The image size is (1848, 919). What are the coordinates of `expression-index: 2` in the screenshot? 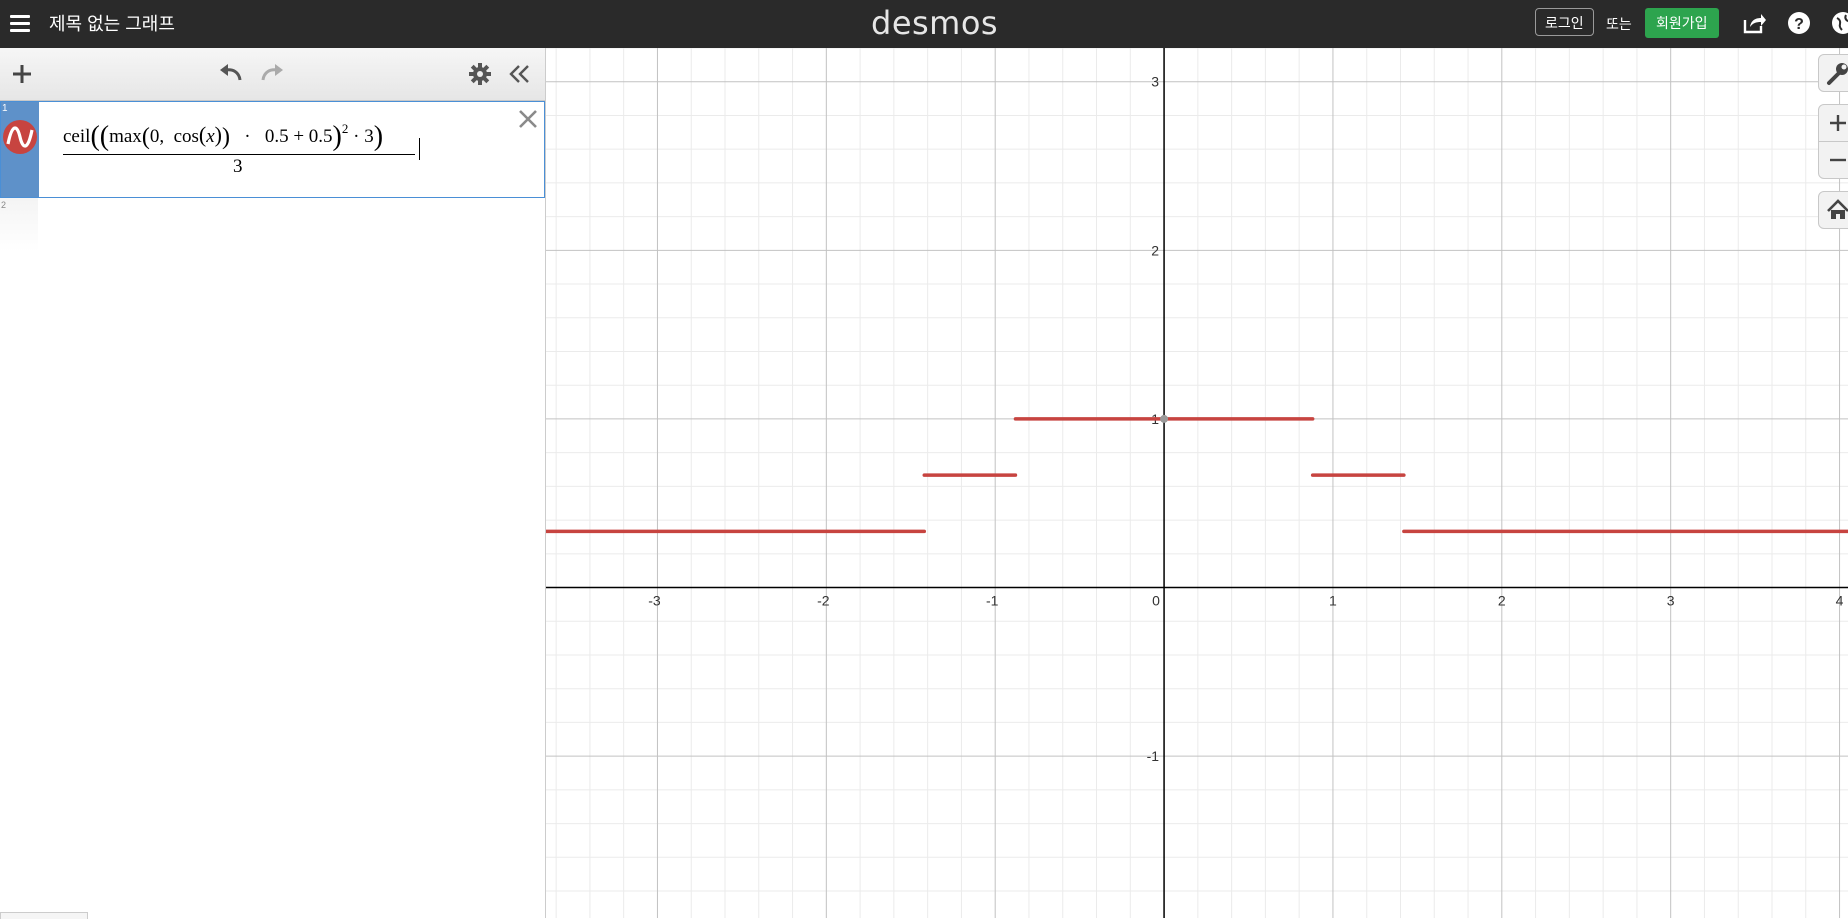 It's located at (4, 205).